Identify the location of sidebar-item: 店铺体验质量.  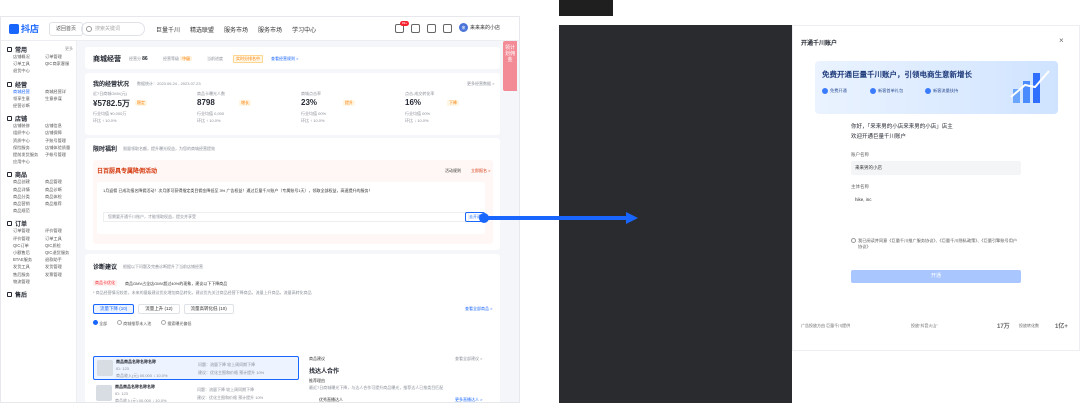
(57, 148).